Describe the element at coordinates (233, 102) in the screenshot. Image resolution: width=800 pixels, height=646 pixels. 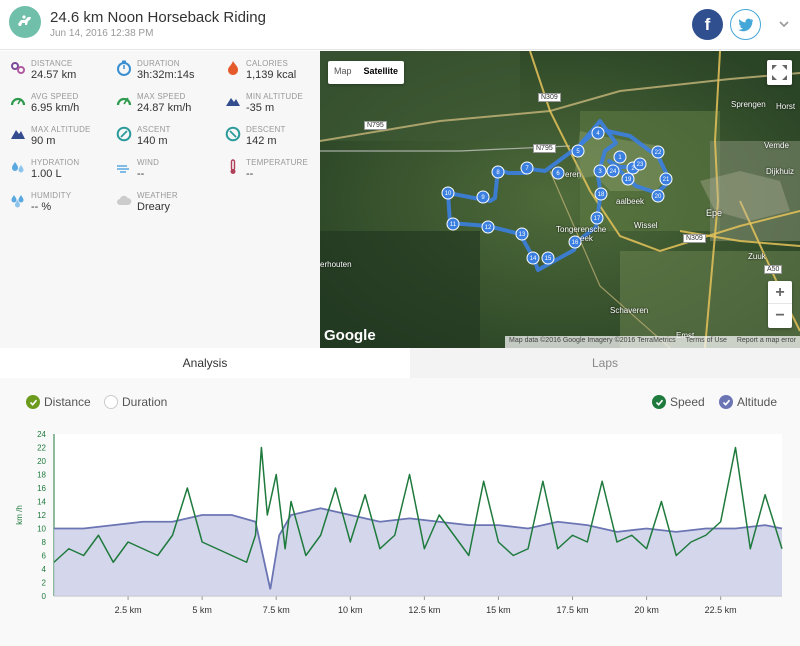
I see `mountain-icon` at that location.